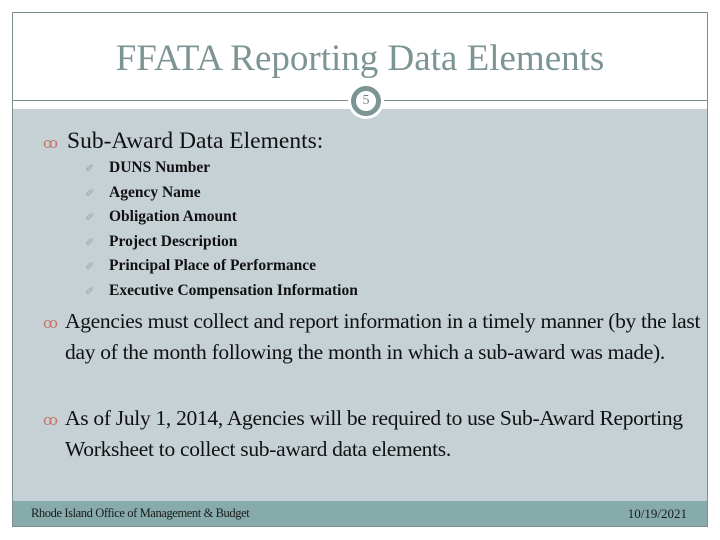 The image size is (720, 540). I want to click on slide-title: FFATA Reporting Data Elements, so click(360, 58).